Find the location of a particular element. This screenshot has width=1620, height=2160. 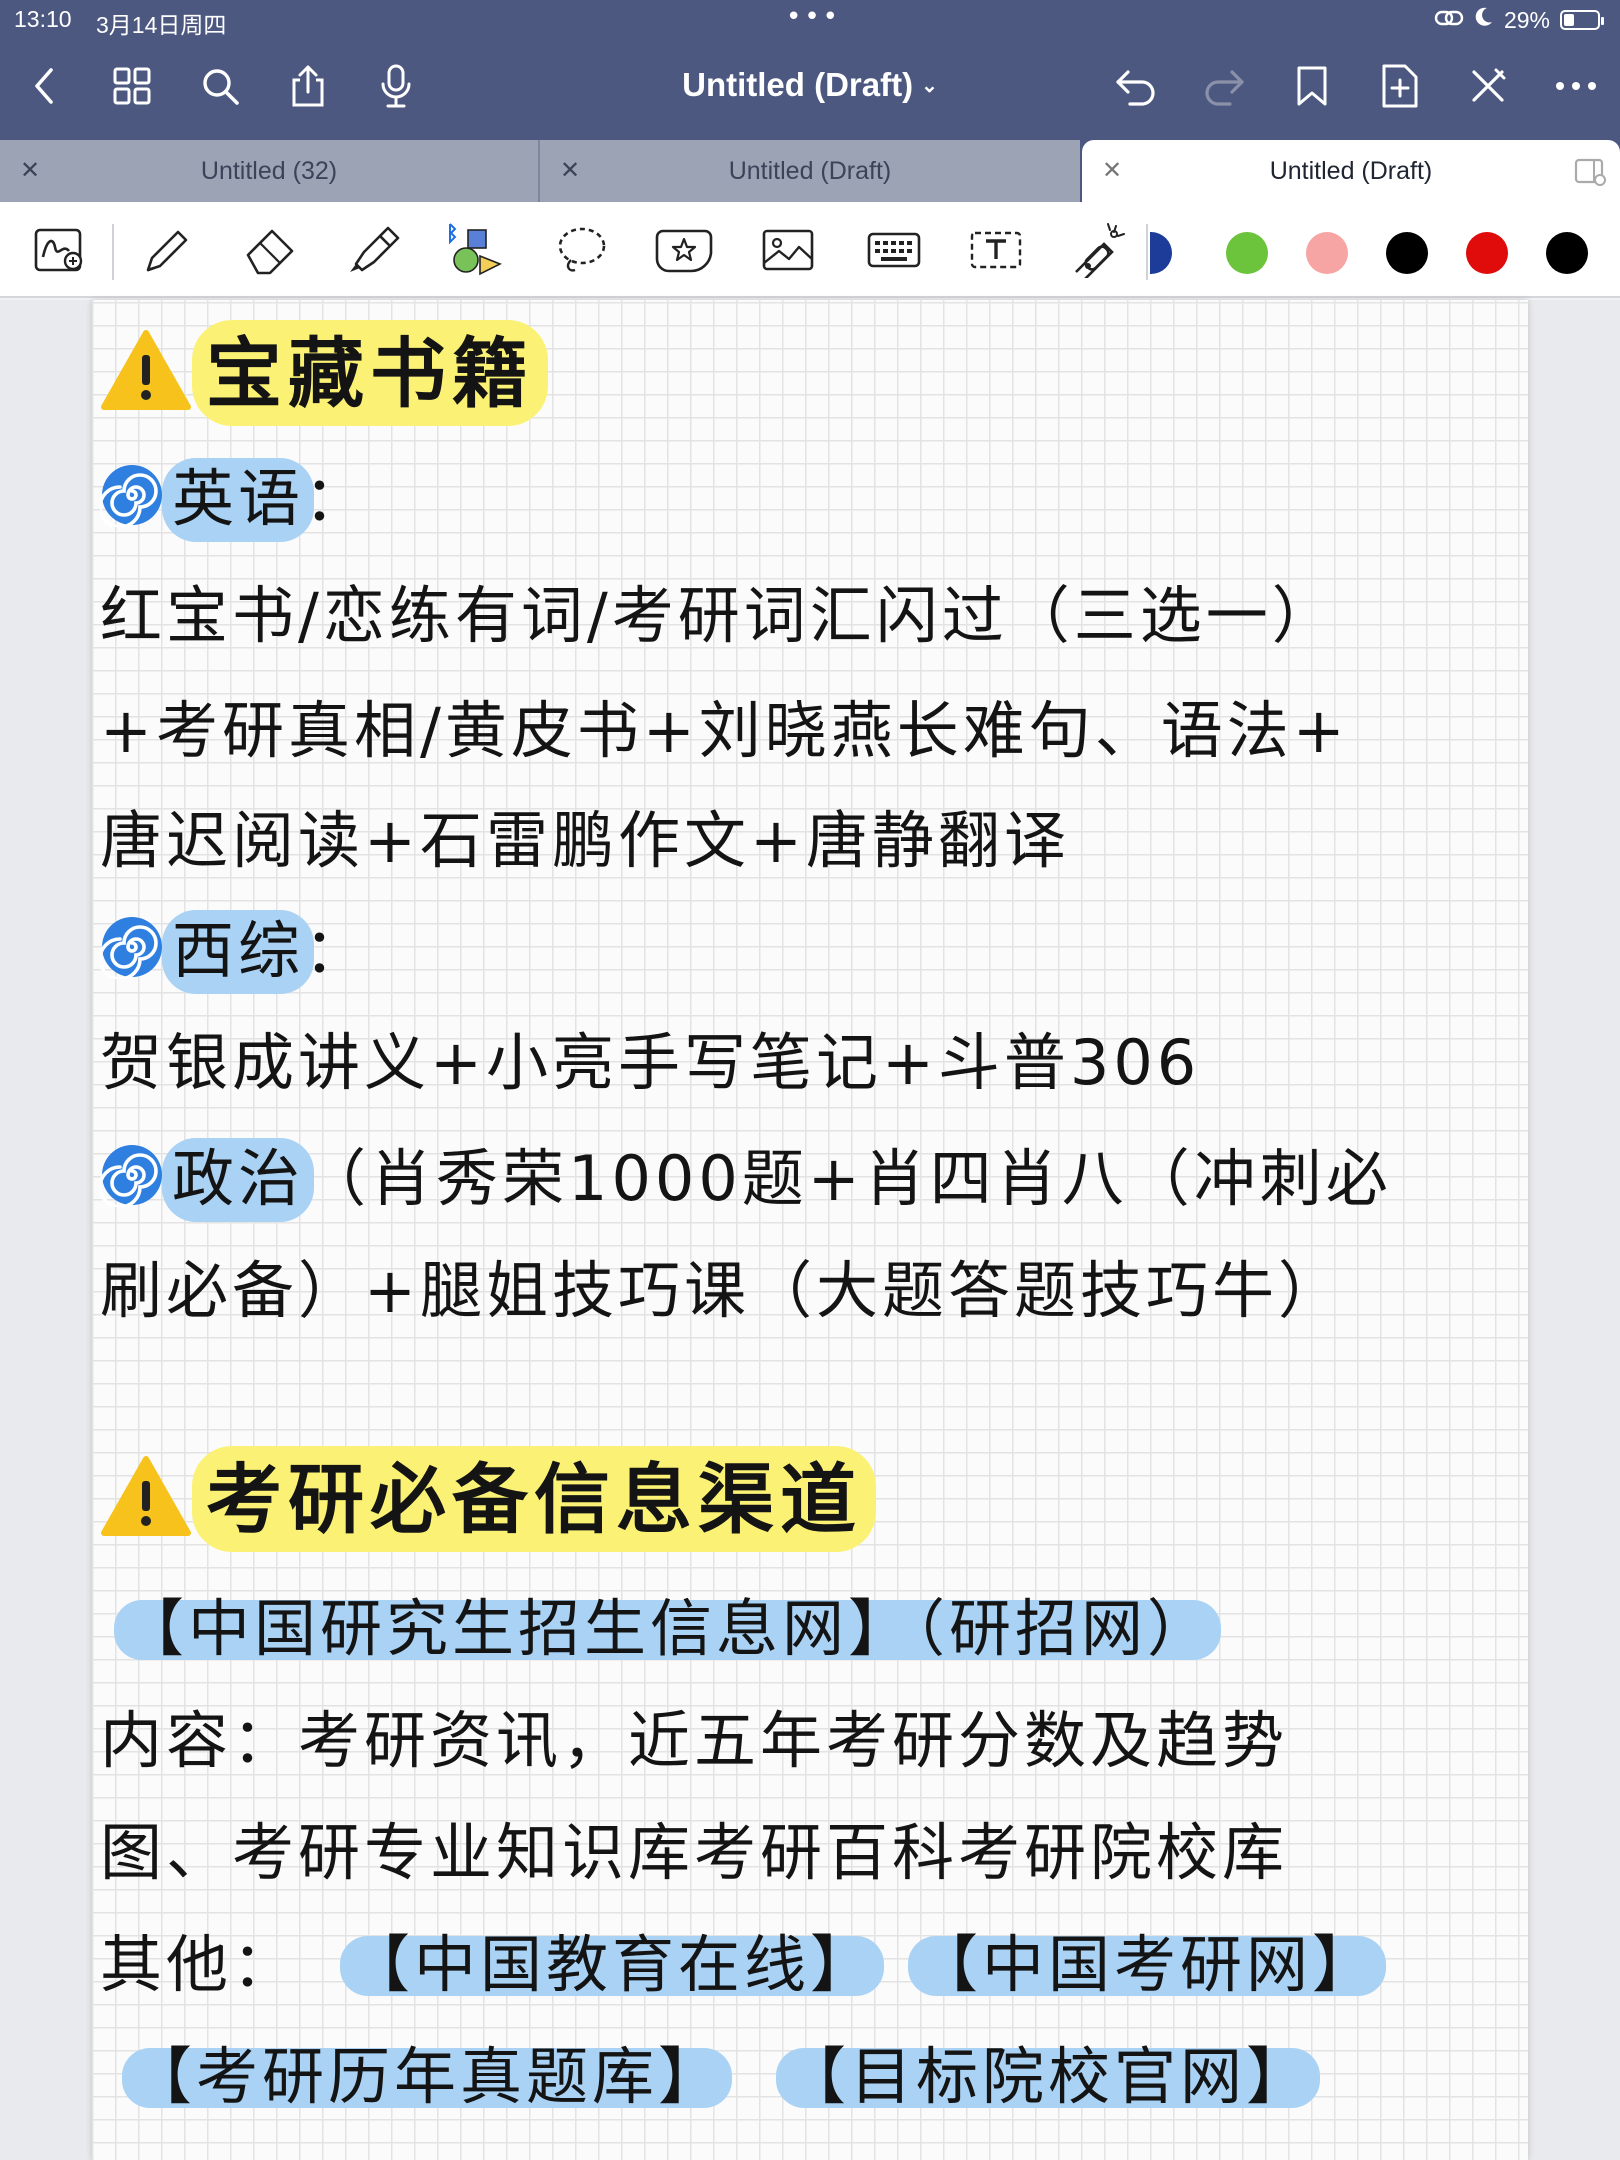

site-main-line: 【中国研究生招生信息网】（研招网） is located at coordinates (667, 1623).